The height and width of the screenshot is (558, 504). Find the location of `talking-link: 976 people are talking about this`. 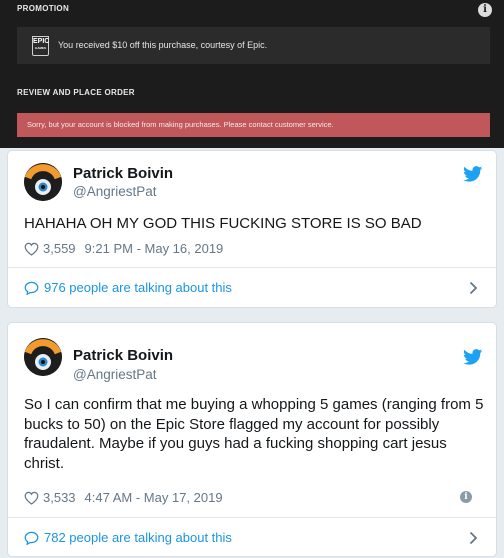

talking-link: 976 people are talking about this is located at coordinates (128, 287).